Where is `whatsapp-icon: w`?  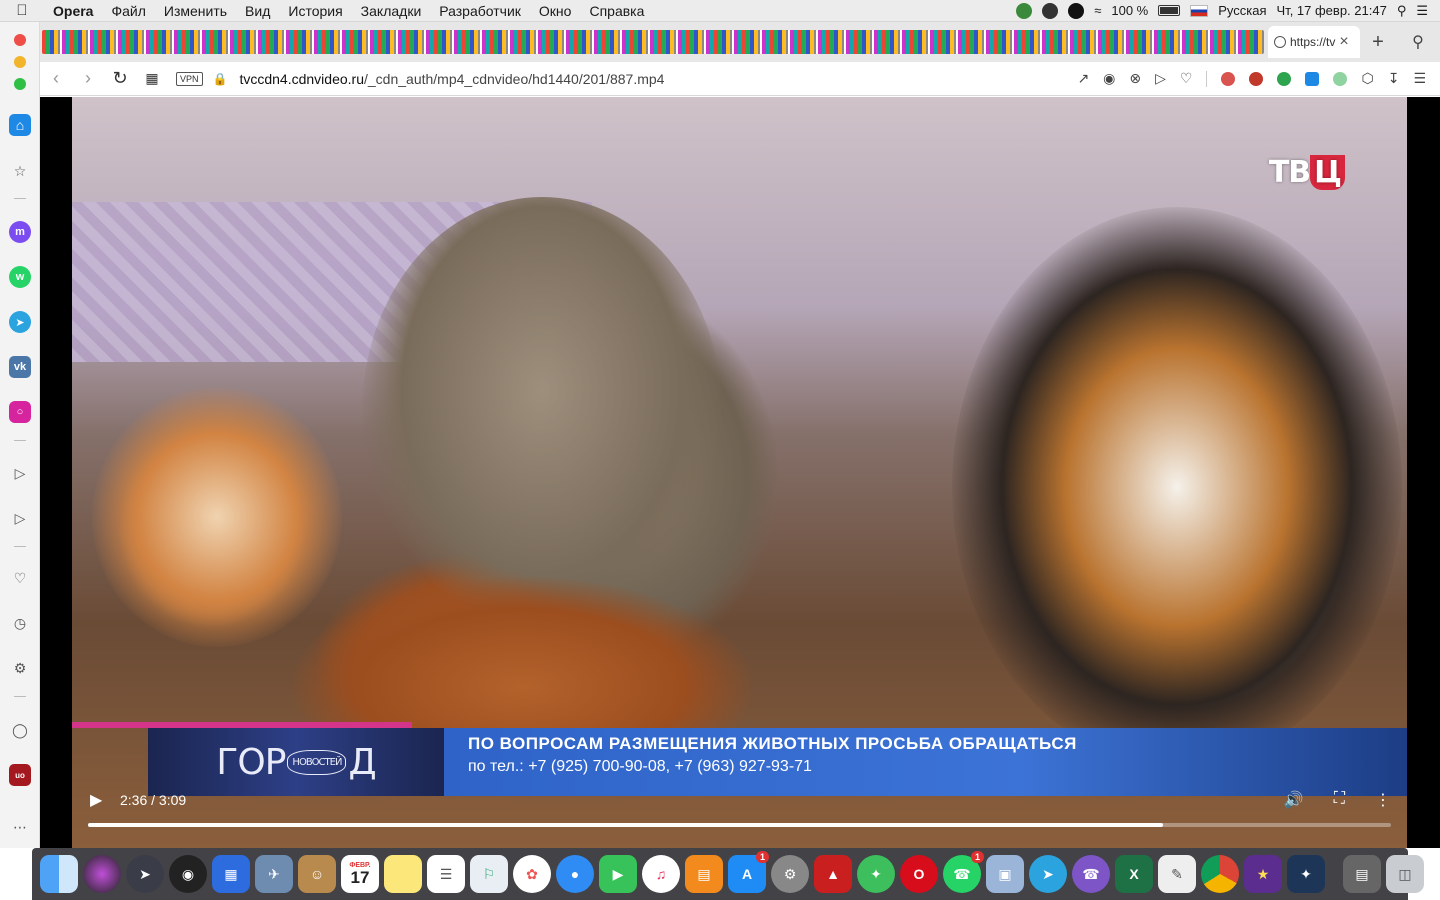
whatsapp-icon: w is located at coordinates (20, 277).